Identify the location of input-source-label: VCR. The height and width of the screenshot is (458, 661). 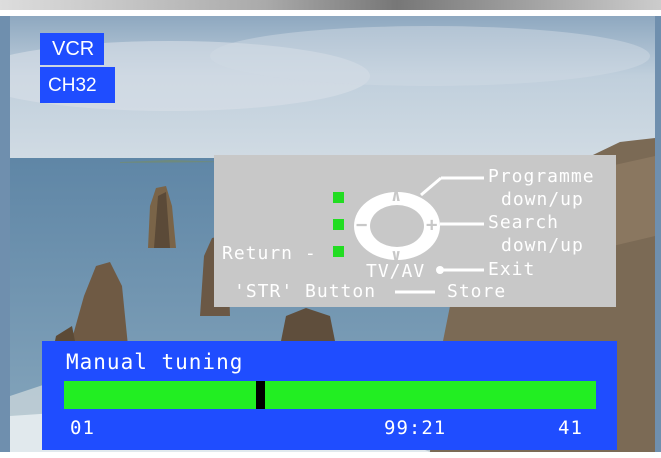
(73, 49).